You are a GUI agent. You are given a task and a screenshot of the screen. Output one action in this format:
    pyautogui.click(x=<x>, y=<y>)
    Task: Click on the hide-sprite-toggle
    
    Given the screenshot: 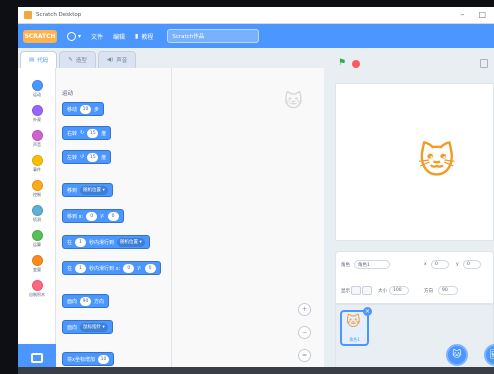 What is the action you would take?
    pyautogui.click(x=367, y=290)
    